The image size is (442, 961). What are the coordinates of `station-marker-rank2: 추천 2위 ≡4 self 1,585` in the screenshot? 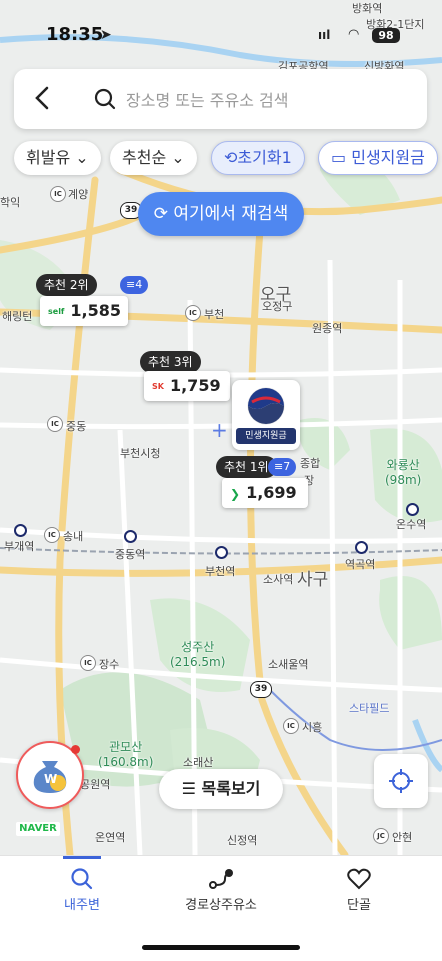 It's located at (92, 300).